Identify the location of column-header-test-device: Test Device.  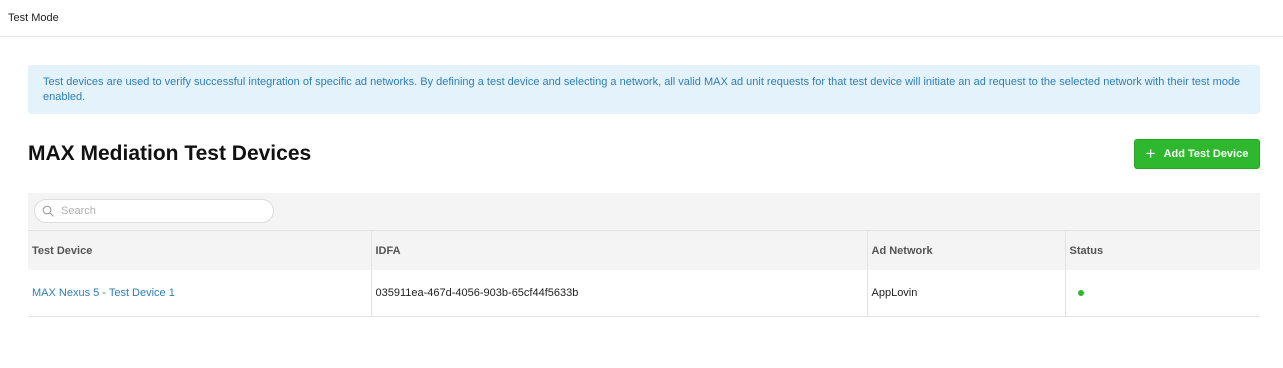
(199, 250).